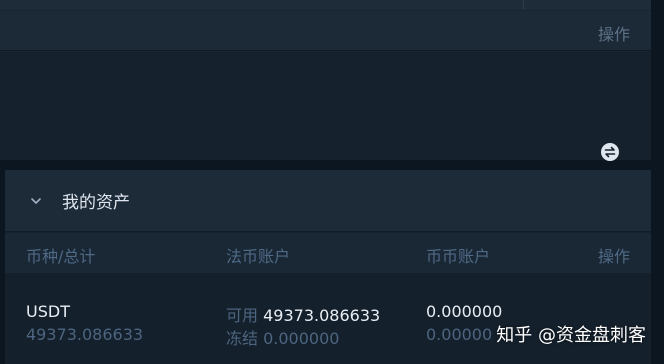  Describe the element at coordinates (85, 334) in the screenshot. I see `currency-total: 49373.086633` at that location.